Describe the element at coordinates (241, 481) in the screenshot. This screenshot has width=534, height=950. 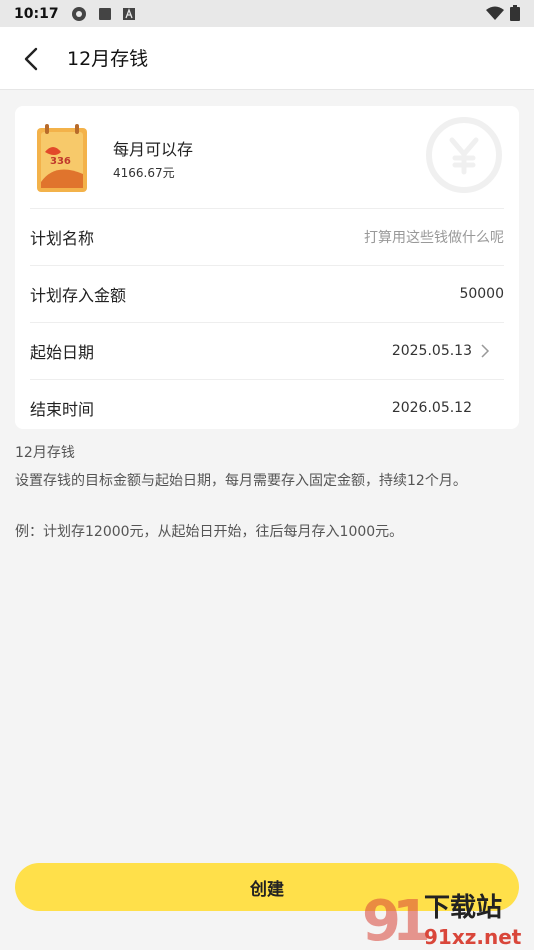
I see `description-text: 设置存钱的目标金额与起始日期，每月需要存入固定金额，持续12个月。` at that location.